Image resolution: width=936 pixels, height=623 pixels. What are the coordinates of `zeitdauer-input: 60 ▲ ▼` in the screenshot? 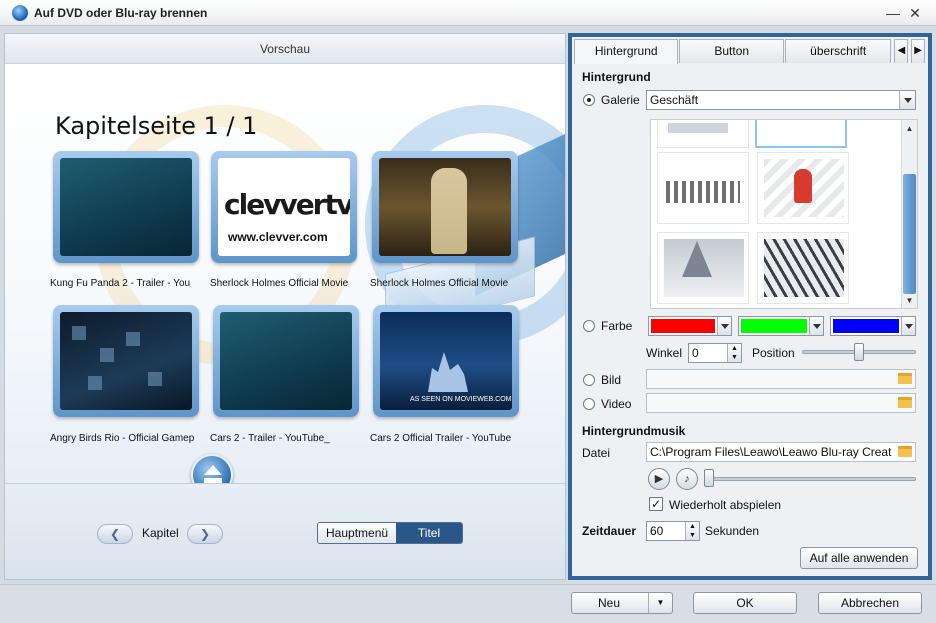 It's located at (673, 531).